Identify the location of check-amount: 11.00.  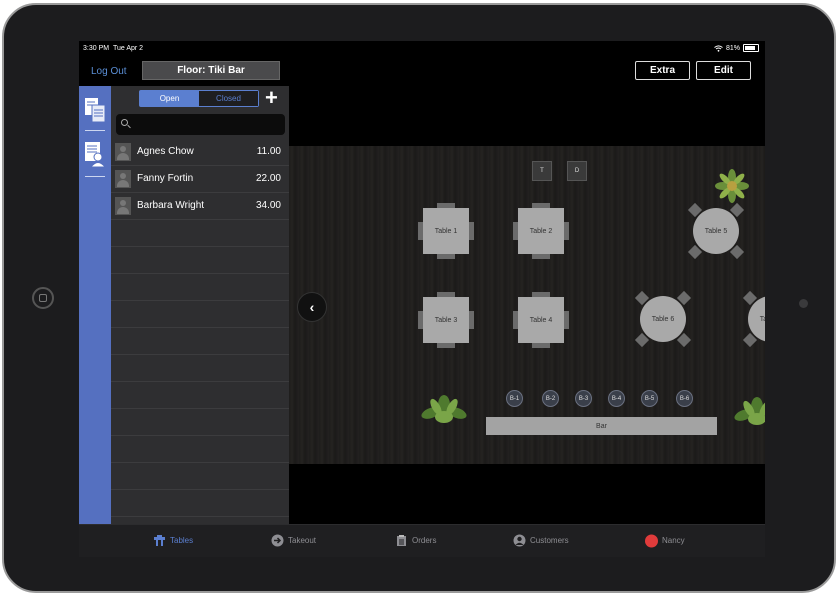
(268, 151).